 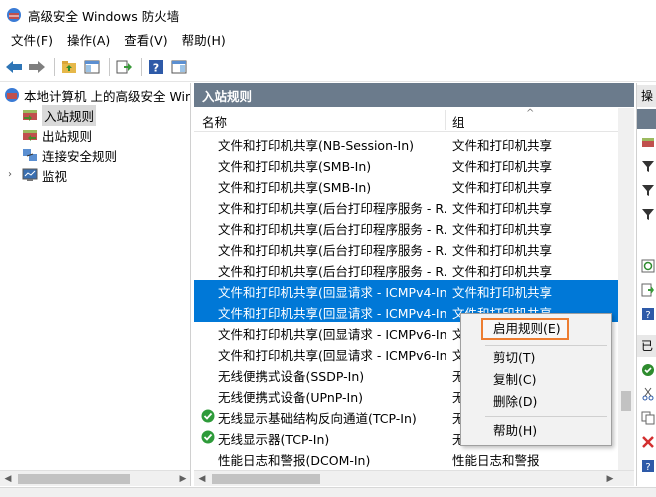 I want to click on status-bar, so click(x=328, y=492).